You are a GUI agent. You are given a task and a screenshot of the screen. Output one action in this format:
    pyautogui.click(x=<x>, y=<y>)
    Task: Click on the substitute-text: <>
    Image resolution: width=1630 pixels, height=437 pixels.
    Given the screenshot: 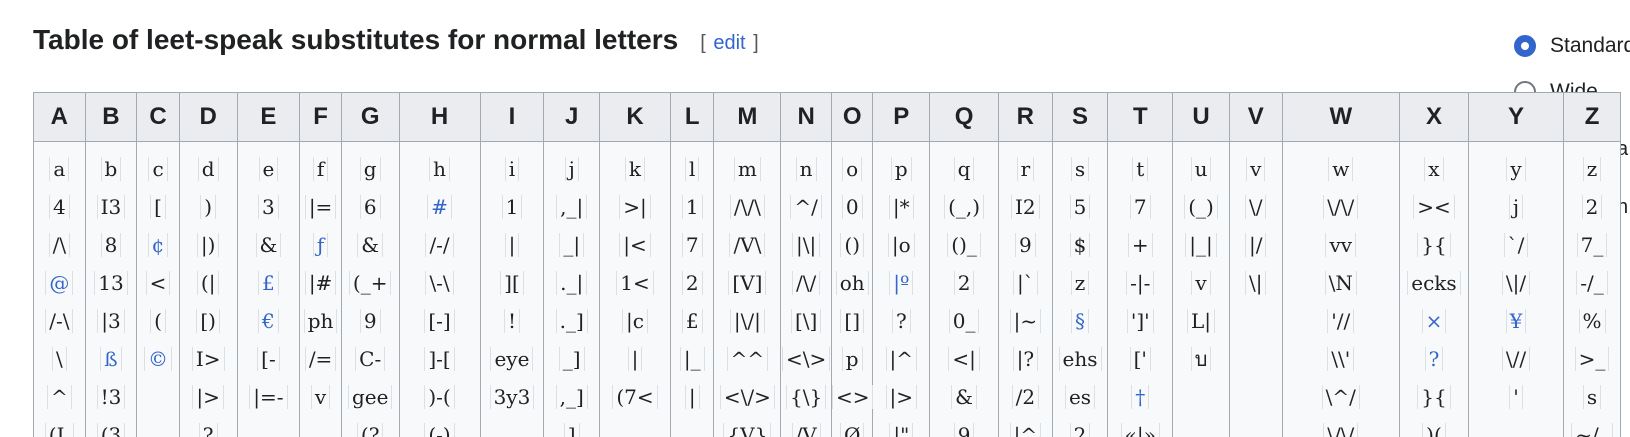 What is the action you would take?
    pyautogui.click(x=852, y=397)
    